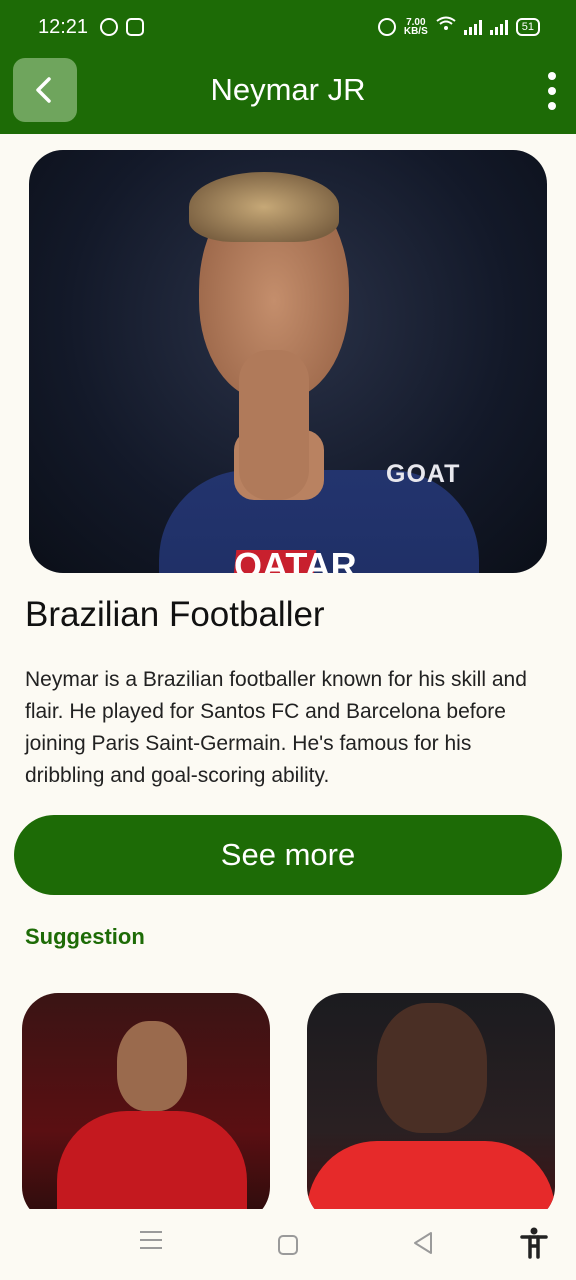  I want to click on jersey-text-sponsor: QATAR, so click(295, 559).